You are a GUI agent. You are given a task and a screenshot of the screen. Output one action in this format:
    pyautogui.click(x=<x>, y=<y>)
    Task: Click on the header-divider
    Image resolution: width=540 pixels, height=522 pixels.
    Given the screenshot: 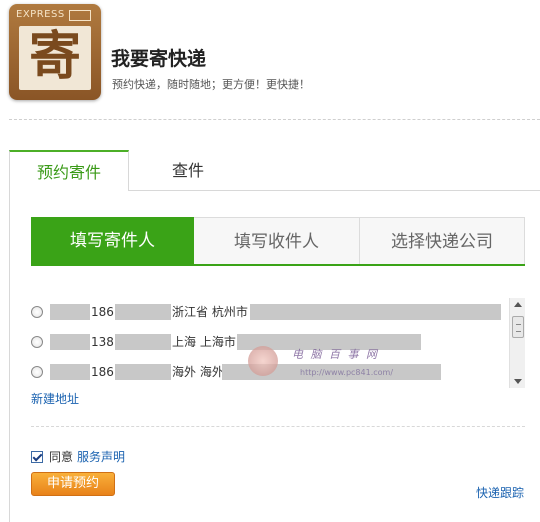 What is the action you would take?
    pyautogui.click(x=274, y=119)
    